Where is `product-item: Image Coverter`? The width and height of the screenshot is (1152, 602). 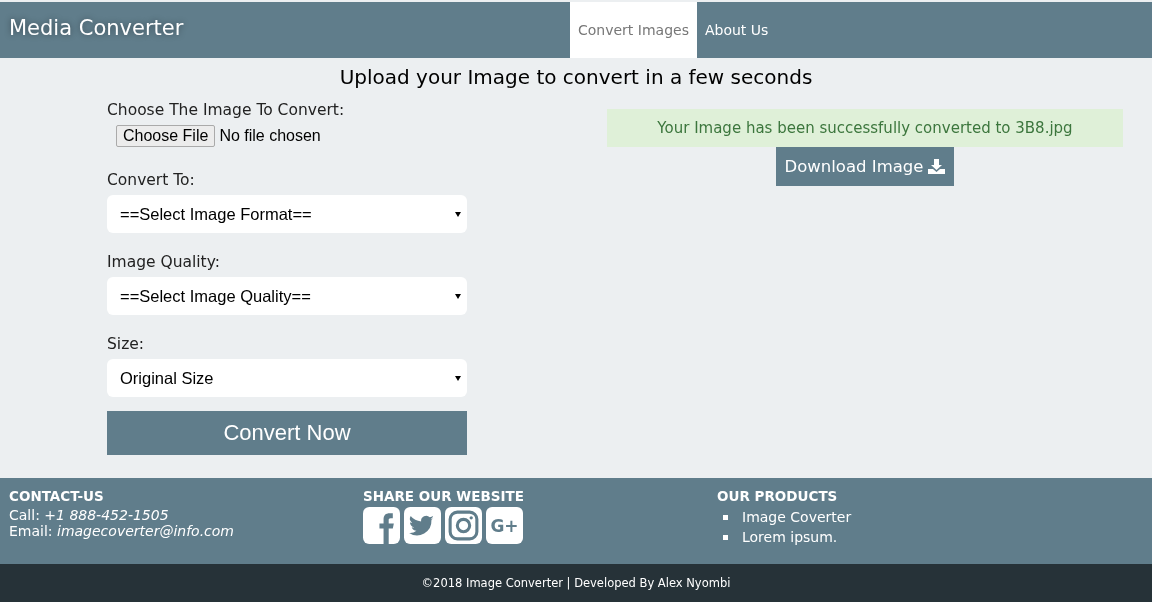
product-item: Image Coverter is located at coordinates (797, 517).